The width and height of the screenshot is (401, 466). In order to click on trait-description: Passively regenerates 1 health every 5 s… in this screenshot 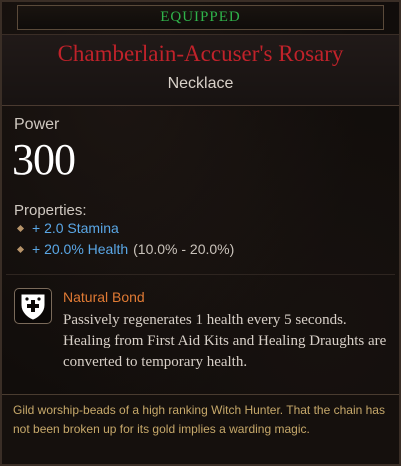, I will do `click(225, 341)`.